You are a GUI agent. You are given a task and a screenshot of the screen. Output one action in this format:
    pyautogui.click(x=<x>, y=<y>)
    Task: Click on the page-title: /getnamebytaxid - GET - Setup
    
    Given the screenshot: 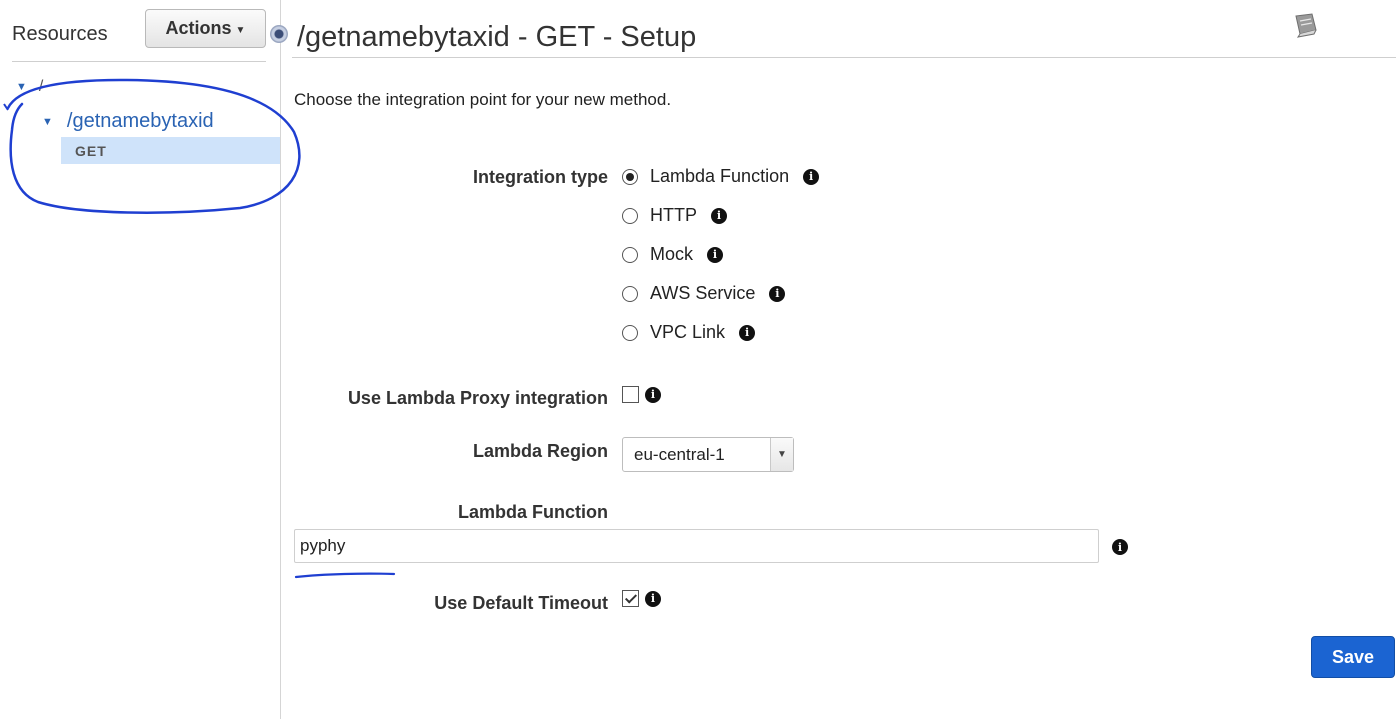 What is the action you would take?
    pyautogui.click(x=497, y=37)
    